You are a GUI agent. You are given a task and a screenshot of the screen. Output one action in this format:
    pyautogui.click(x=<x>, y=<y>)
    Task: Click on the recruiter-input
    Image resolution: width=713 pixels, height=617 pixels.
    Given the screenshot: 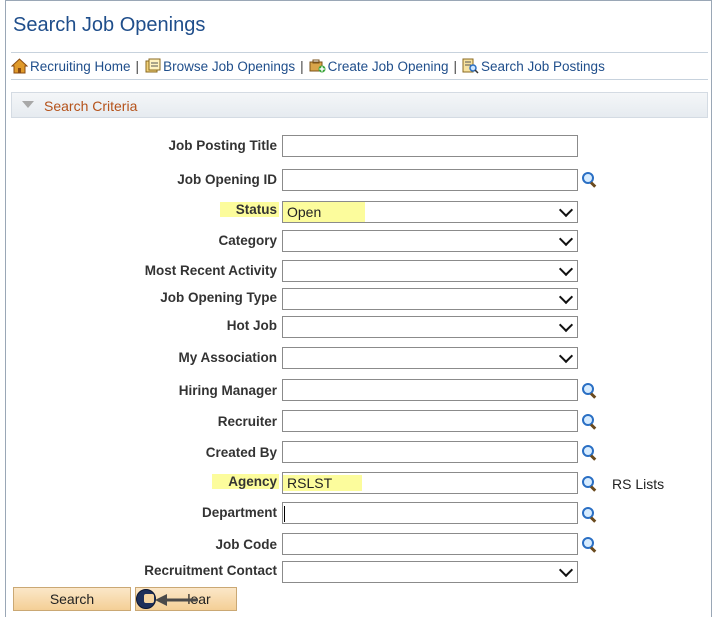 What is the action you would take?
    pyautogui.click(x=430, y=421)
    